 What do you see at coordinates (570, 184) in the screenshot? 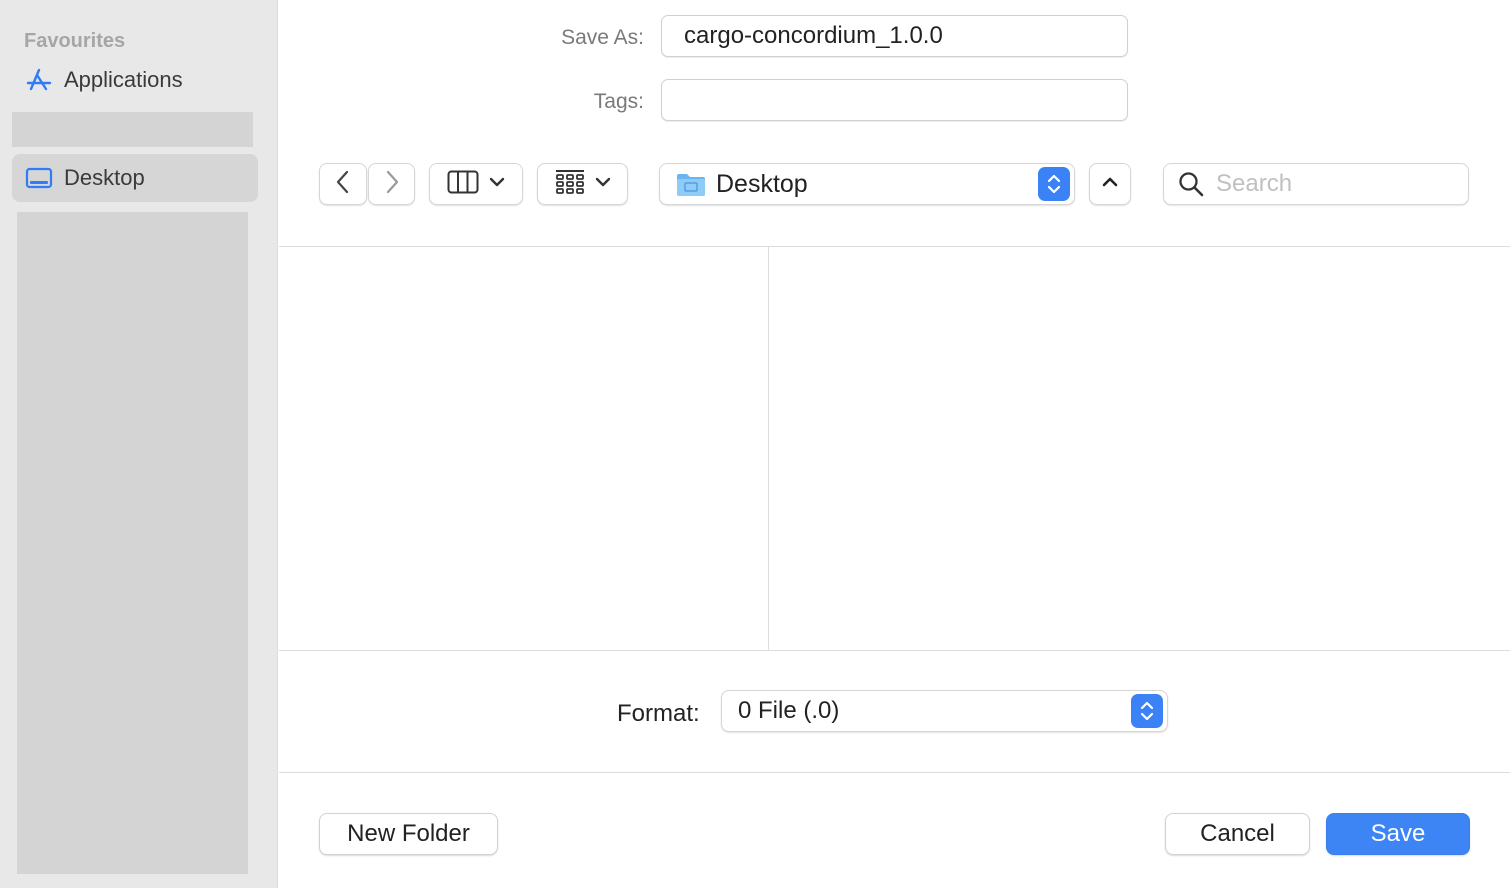
I see `grid-view-icon` at bounding box center [570, 184].